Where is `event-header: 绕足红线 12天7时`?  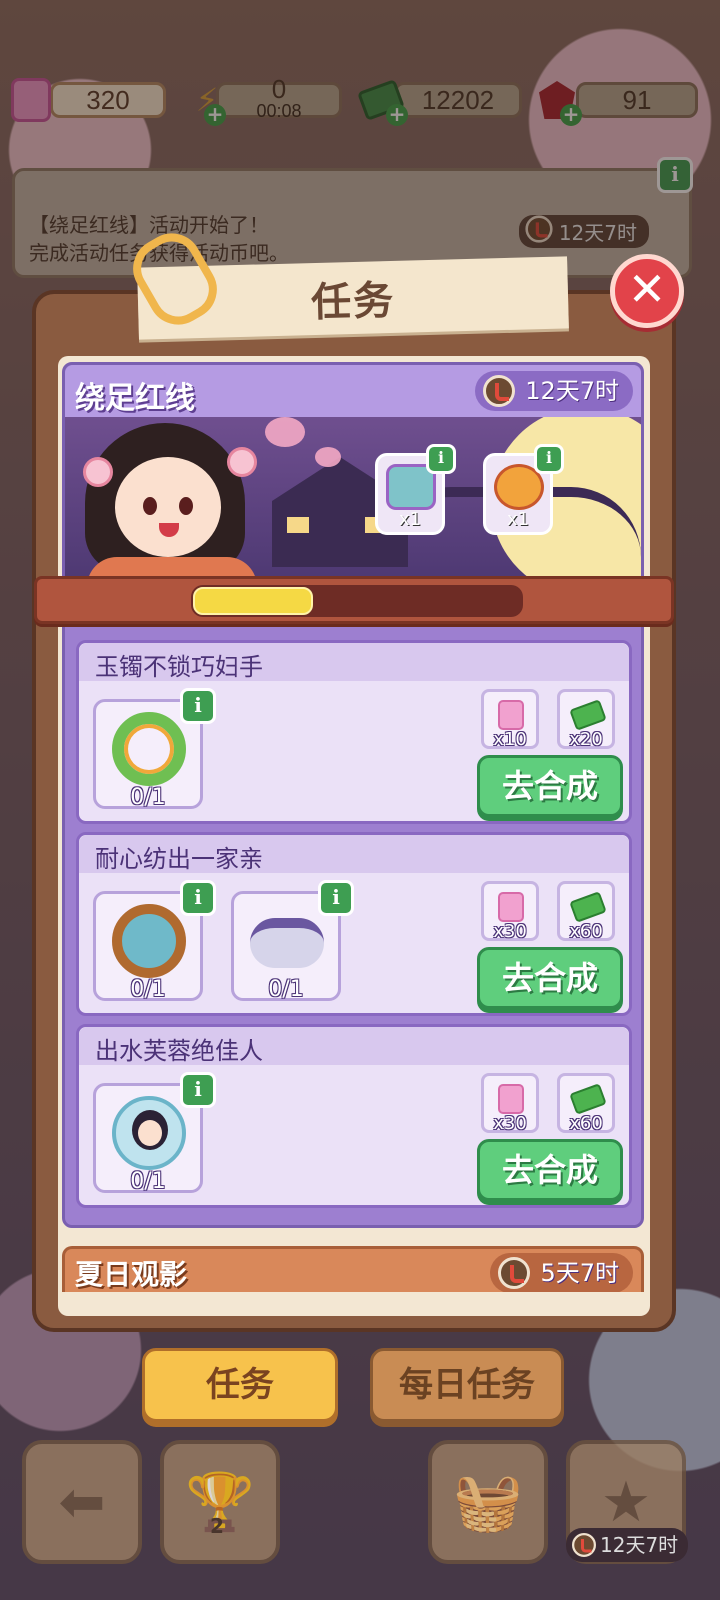
event-header: 绕足红线 12天7时 is located at coordinates (353, 391).